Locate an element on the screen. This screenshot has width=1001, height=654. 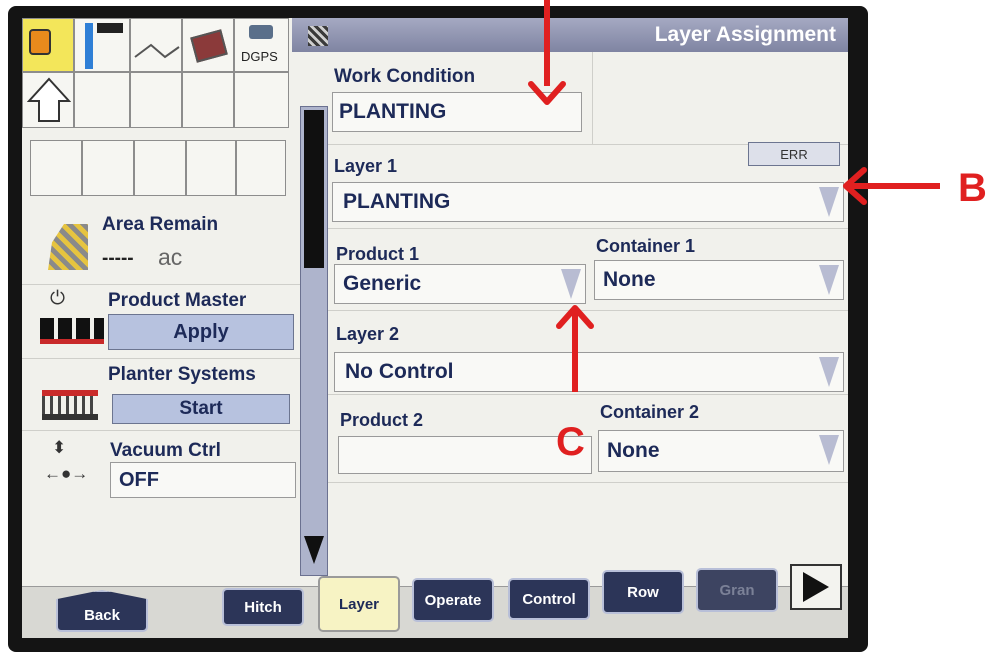
area-remain-value: ----- is located at coordinates (118, 258).